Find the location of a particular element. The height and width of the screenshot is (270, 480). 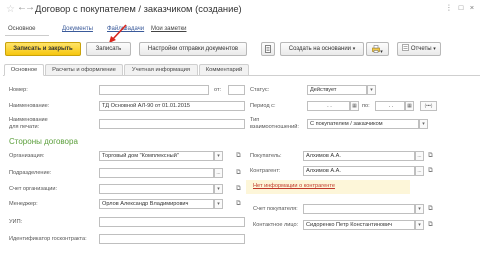

nav-main: Основное is located at coordinates (22, 29).